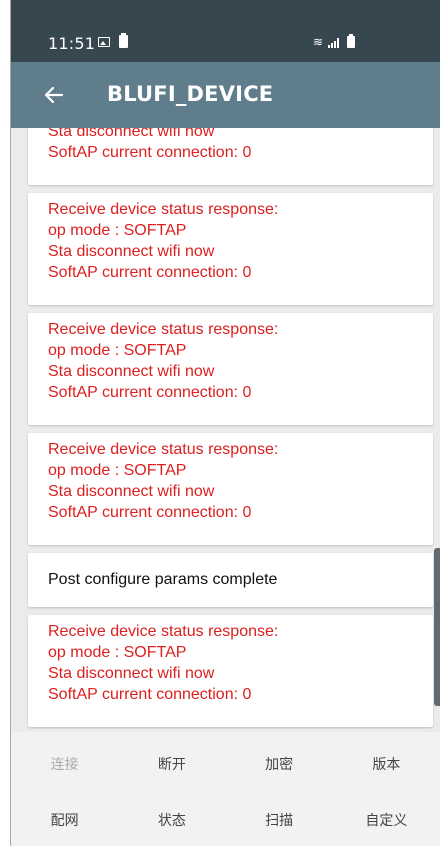  I want to click on toolbar-row: 配网 状态 扫描 自定义, so click(225, 820).